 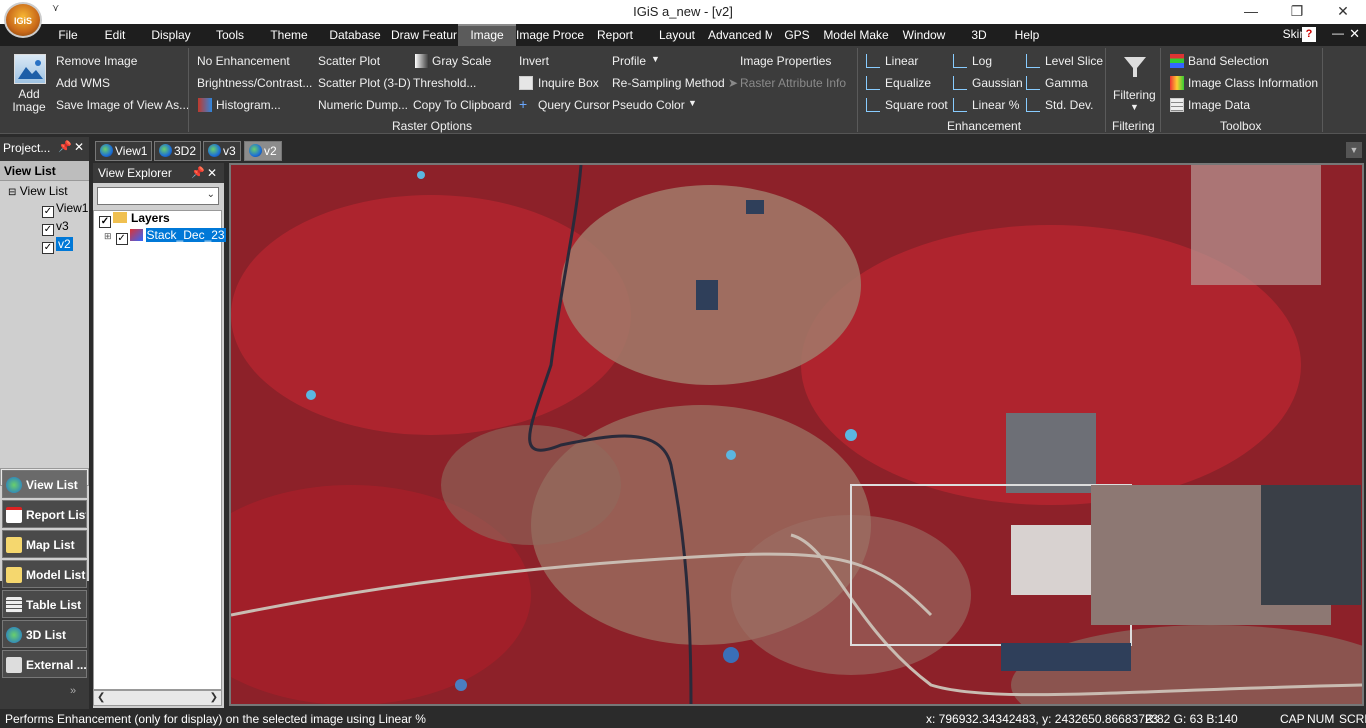 What do you see at coordinates (1219, 105) in the screenshot?
I see `image-data-button: Image Data` at bounding box center [1219, 105].